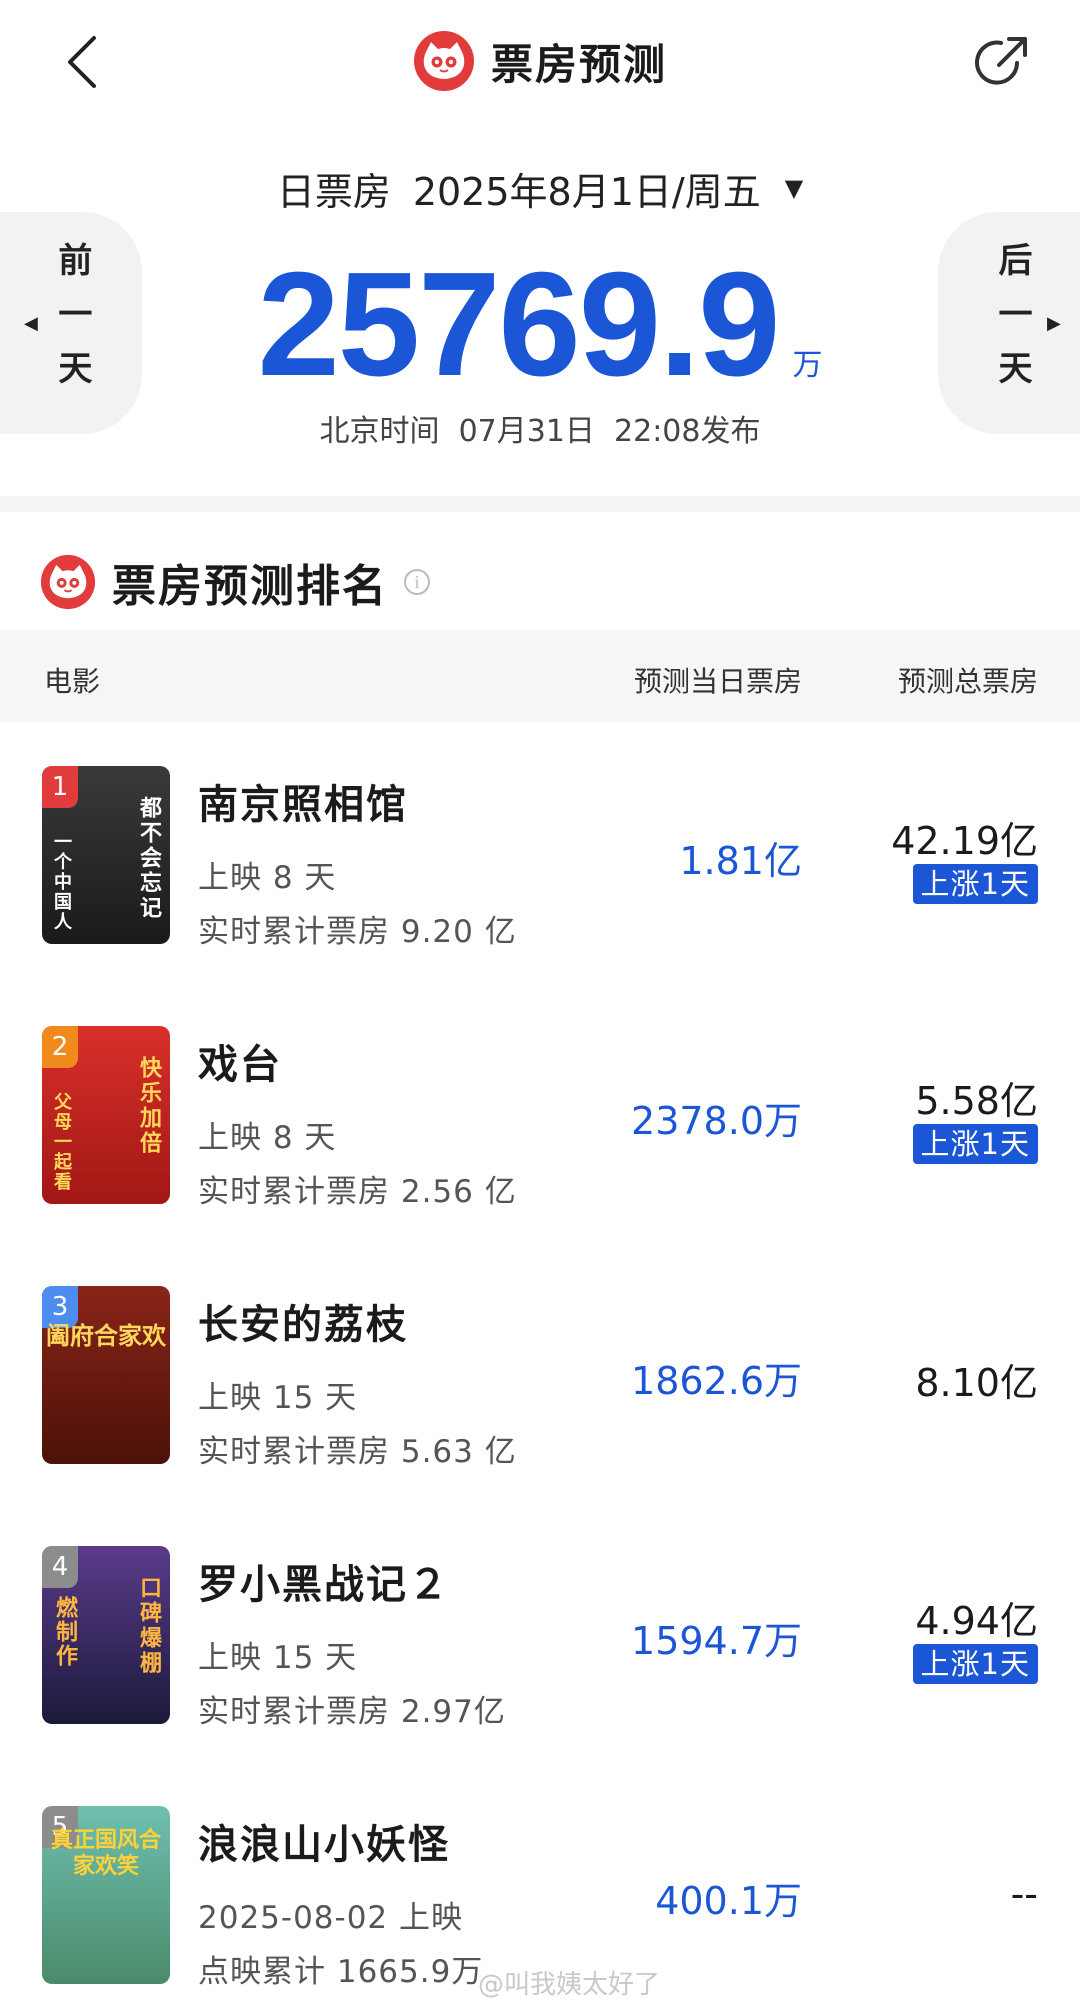 The height and width of the screenshot is (2008, 1080). What do you see at coordinates (794, 188) in the screenshot?
I see `caret-down-icon: ▼` at bounding box center [794, 188].